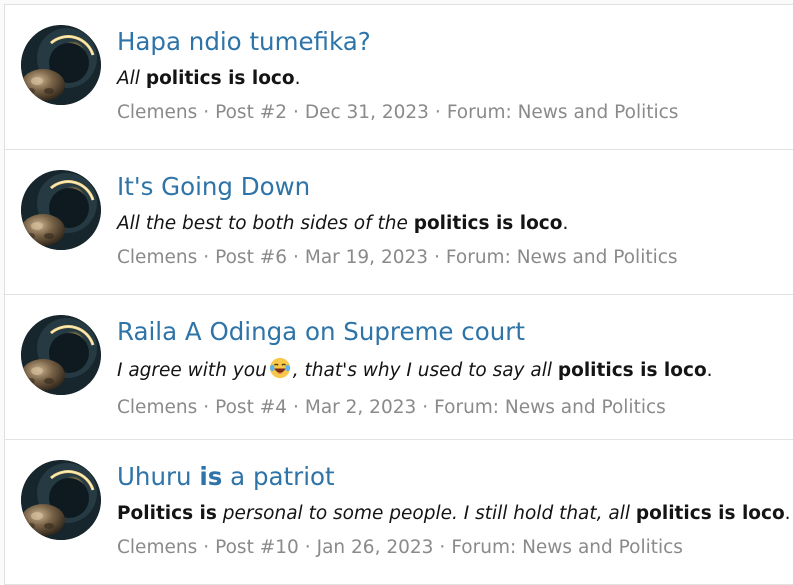  I want to click on result-title-link: Uhuru is a patriot, so click(455, 477).